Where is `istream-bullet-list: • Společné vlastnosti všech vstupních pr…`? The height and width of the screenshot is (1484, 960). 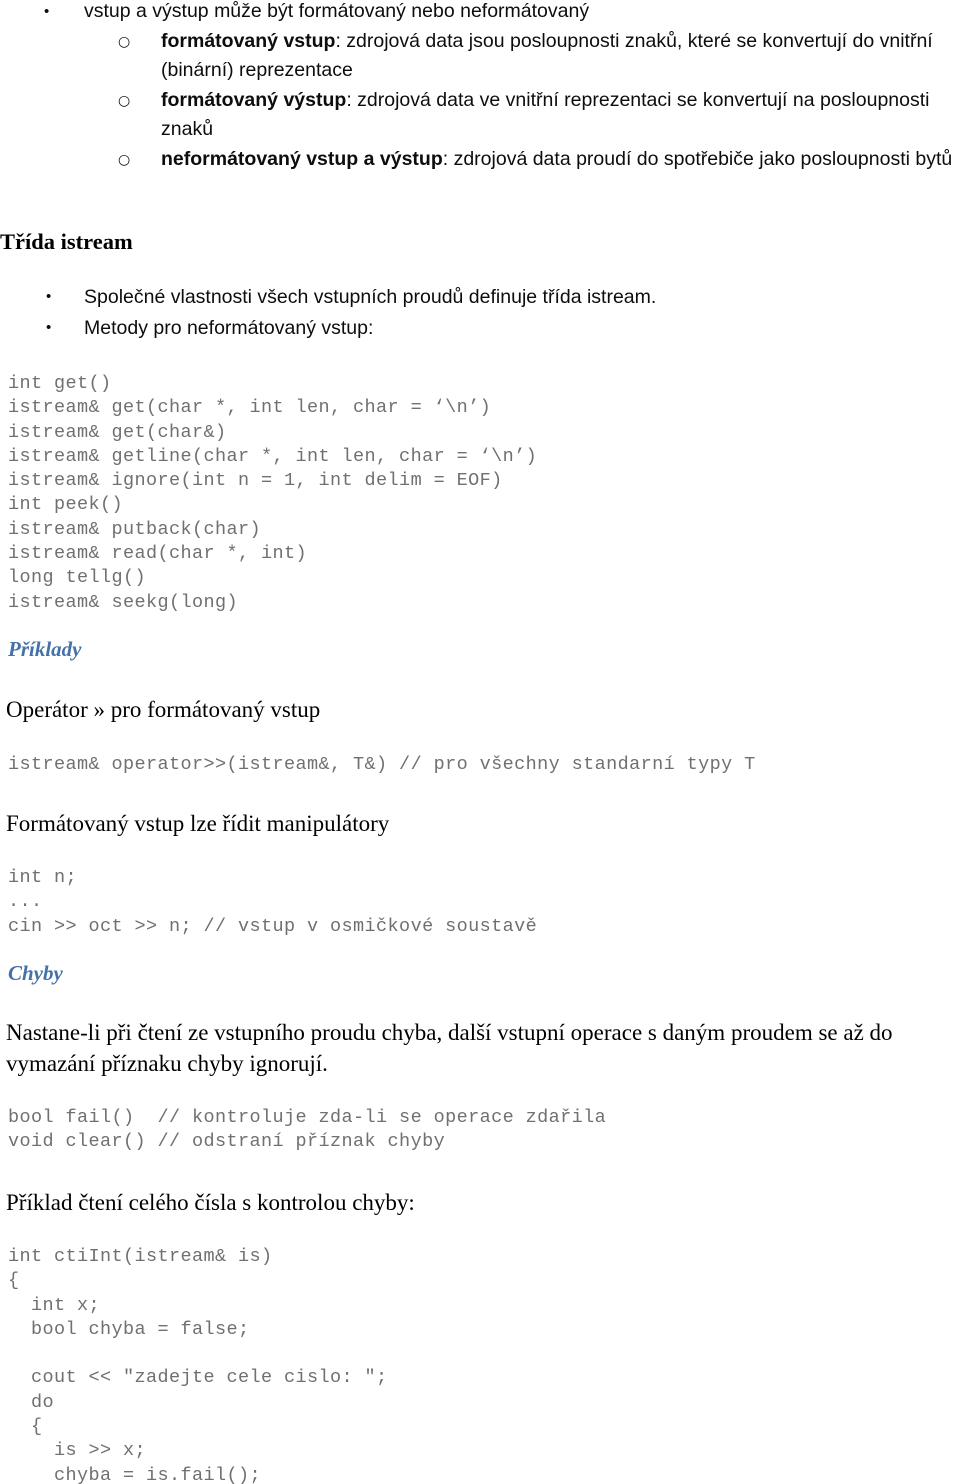
istream-bullet-list: • Společné vlastnosti všech vstupních pr… is located at coordinates (480, 313).